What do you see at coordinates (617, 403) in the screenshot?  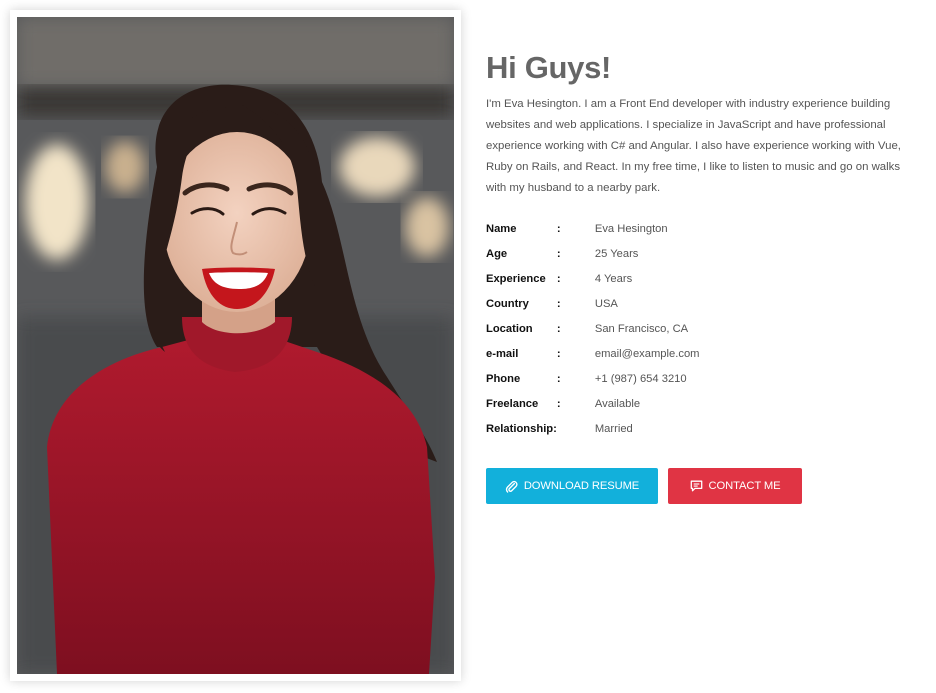 I see `info-value: Available` at bounding box center [617, 403].